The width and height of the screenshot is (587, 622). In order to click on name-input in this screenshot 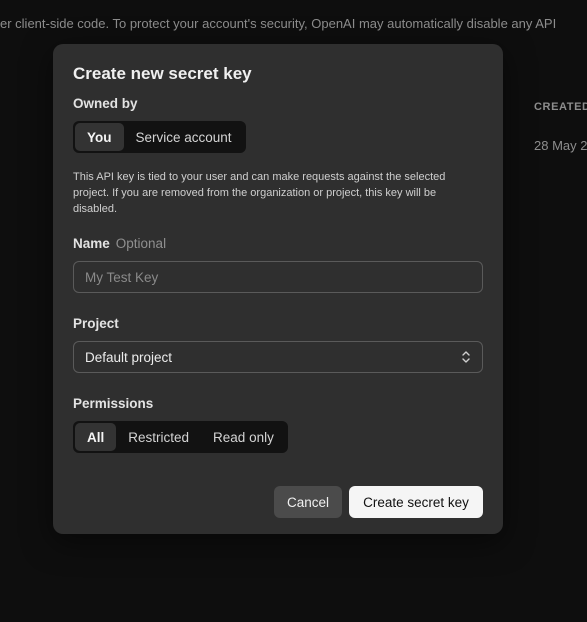, I will do `click(278, 277)`.